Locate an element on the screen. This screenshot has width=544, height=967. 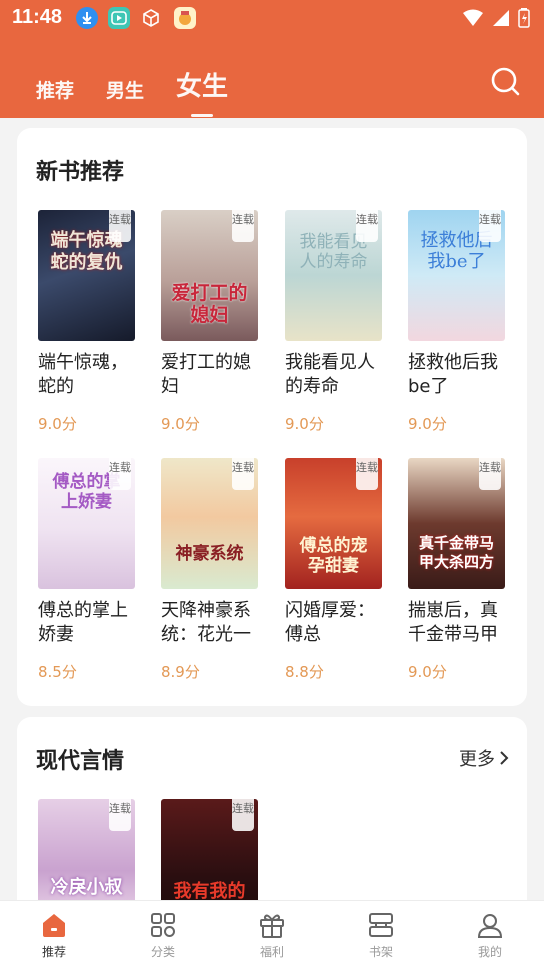
nav-item-profile: 我的 is located at coordinates (490, 935).